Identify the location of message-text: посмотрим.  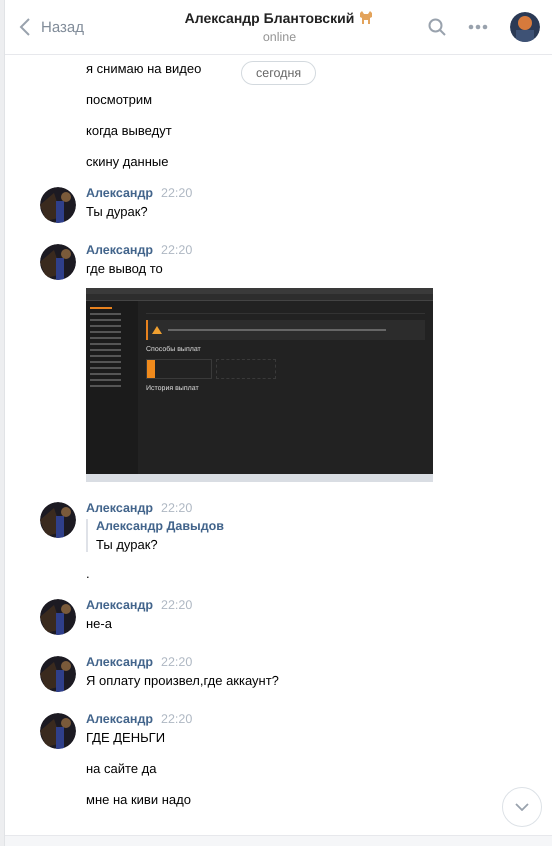
(119, 100).